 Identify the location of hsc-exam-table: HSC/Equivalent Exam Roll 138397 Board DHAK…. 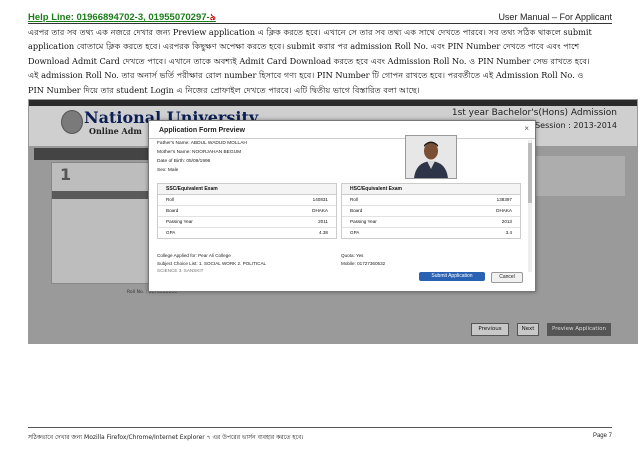
(431, 211).